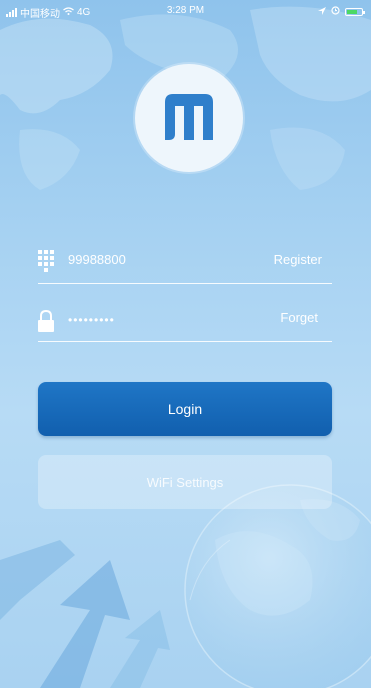 This screenshot has height=688, width=371. I want to click on location-icon, so click(322, 12).